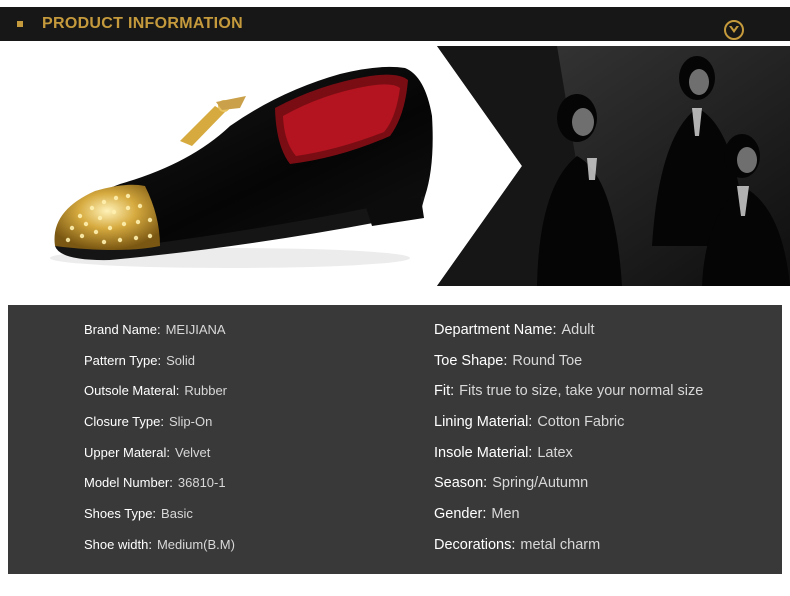  What do you see at coordinates (483, 422) in the screenshot?
I see `spec-label: Lining Material:` at bounding box center [483, 422].